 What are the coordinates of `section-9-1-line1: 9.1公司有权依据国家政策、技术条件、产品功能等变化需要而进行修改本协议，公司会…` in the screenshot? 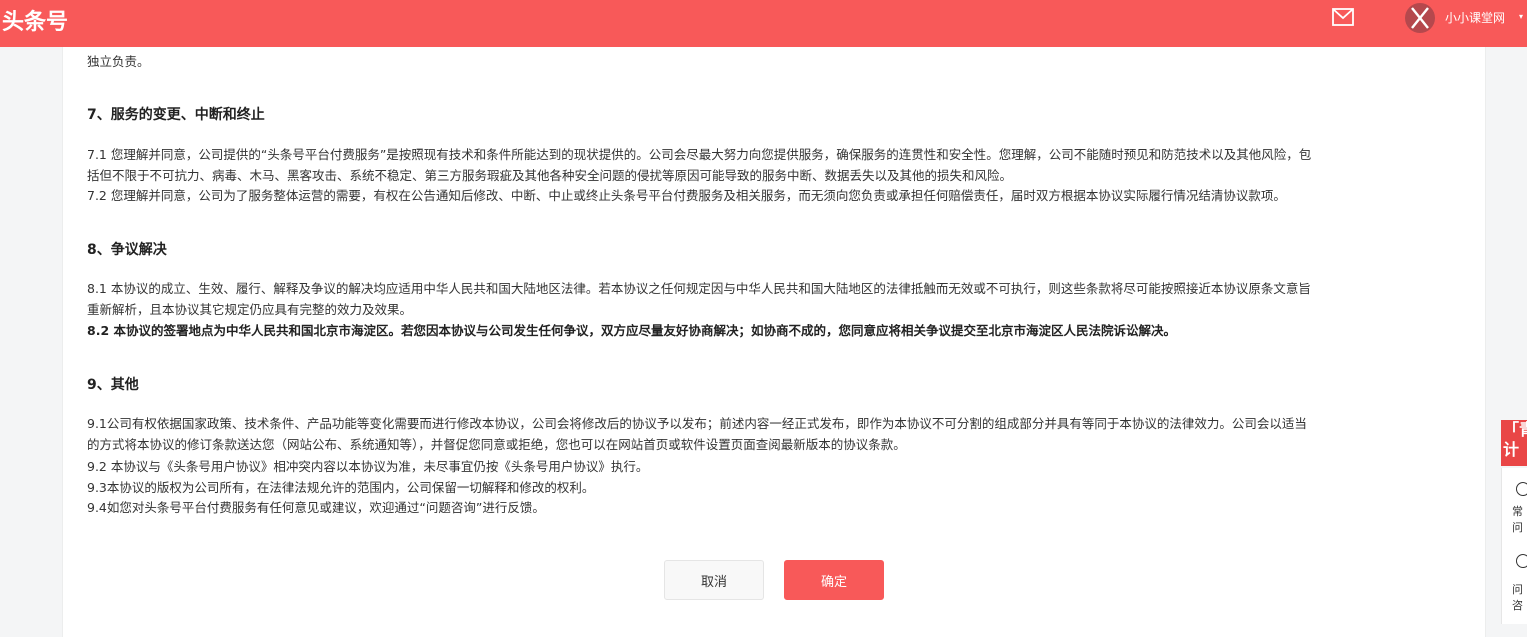 It's located at (697, 423).